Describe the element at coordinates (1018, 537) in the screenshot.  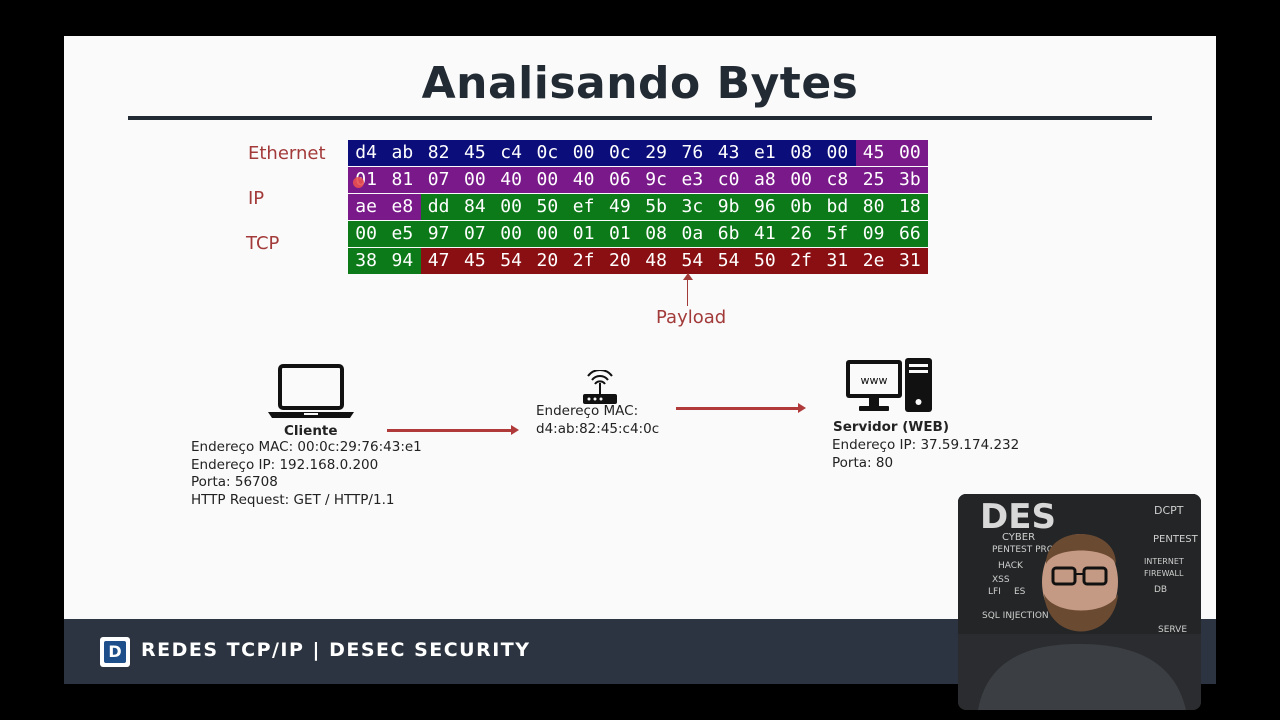
I see `board-note-2: CYBER` at that location.